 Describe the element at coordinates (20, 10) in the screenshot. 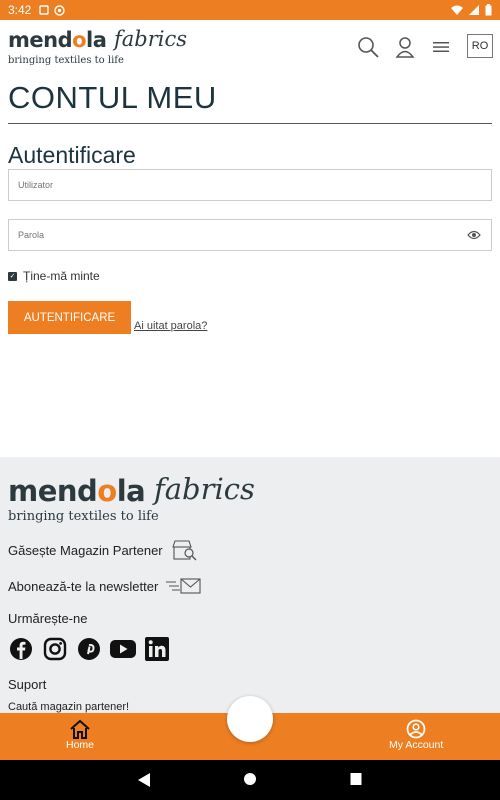

I see `clock: 3:42` at that location.